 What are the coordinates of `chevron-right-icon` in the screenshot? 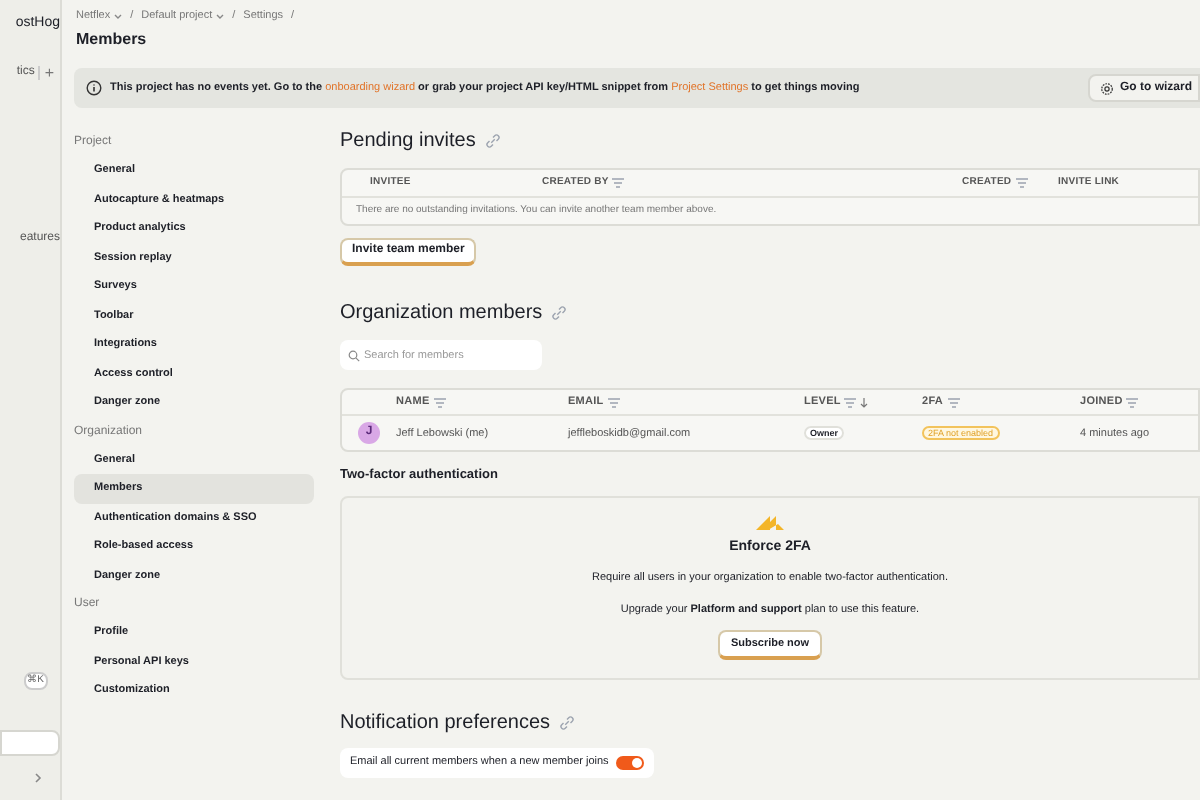 It's located at (38, 778).